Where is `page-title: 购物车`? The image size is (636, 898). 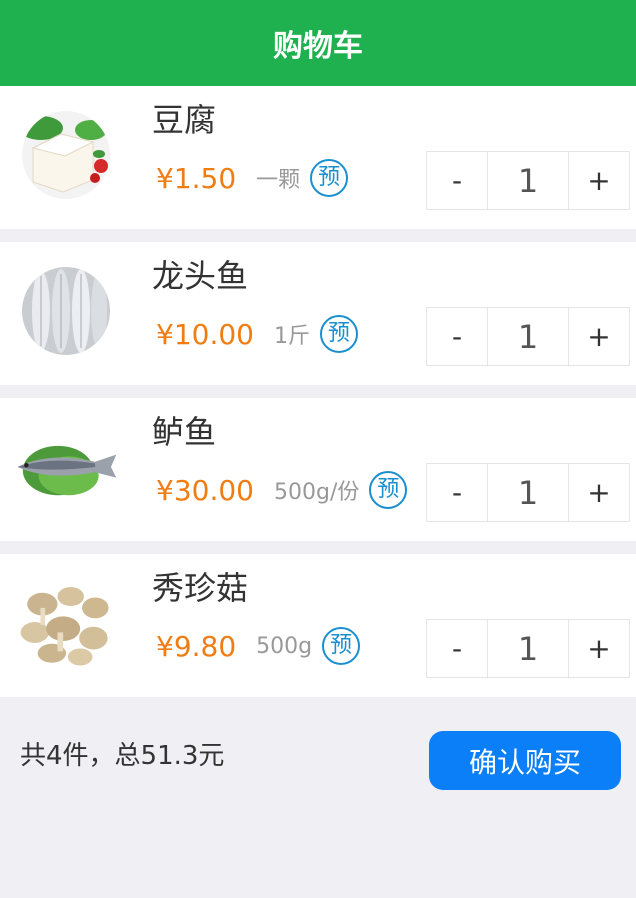 page-title: 购物车 is located at coordinates (318, 46).